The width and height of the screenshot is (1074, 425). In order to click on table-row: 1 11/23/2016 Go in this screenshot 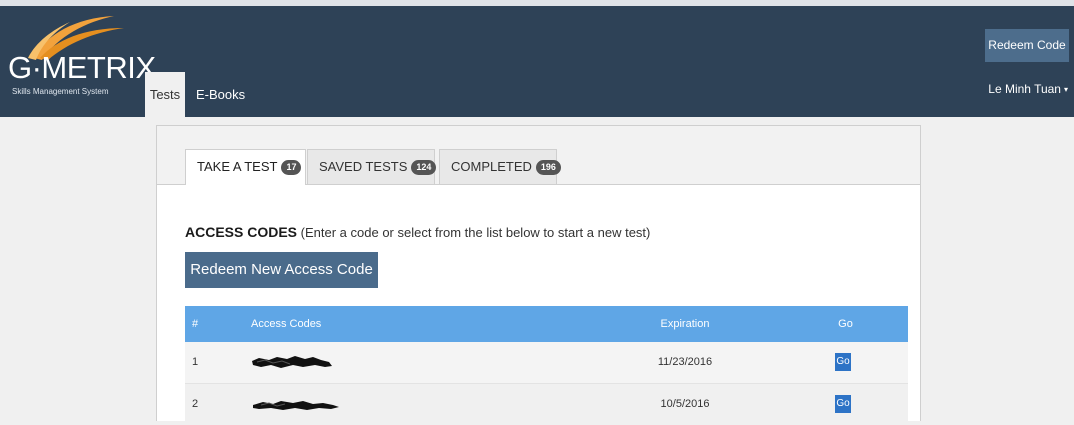, I will do `click(546, 363)`.